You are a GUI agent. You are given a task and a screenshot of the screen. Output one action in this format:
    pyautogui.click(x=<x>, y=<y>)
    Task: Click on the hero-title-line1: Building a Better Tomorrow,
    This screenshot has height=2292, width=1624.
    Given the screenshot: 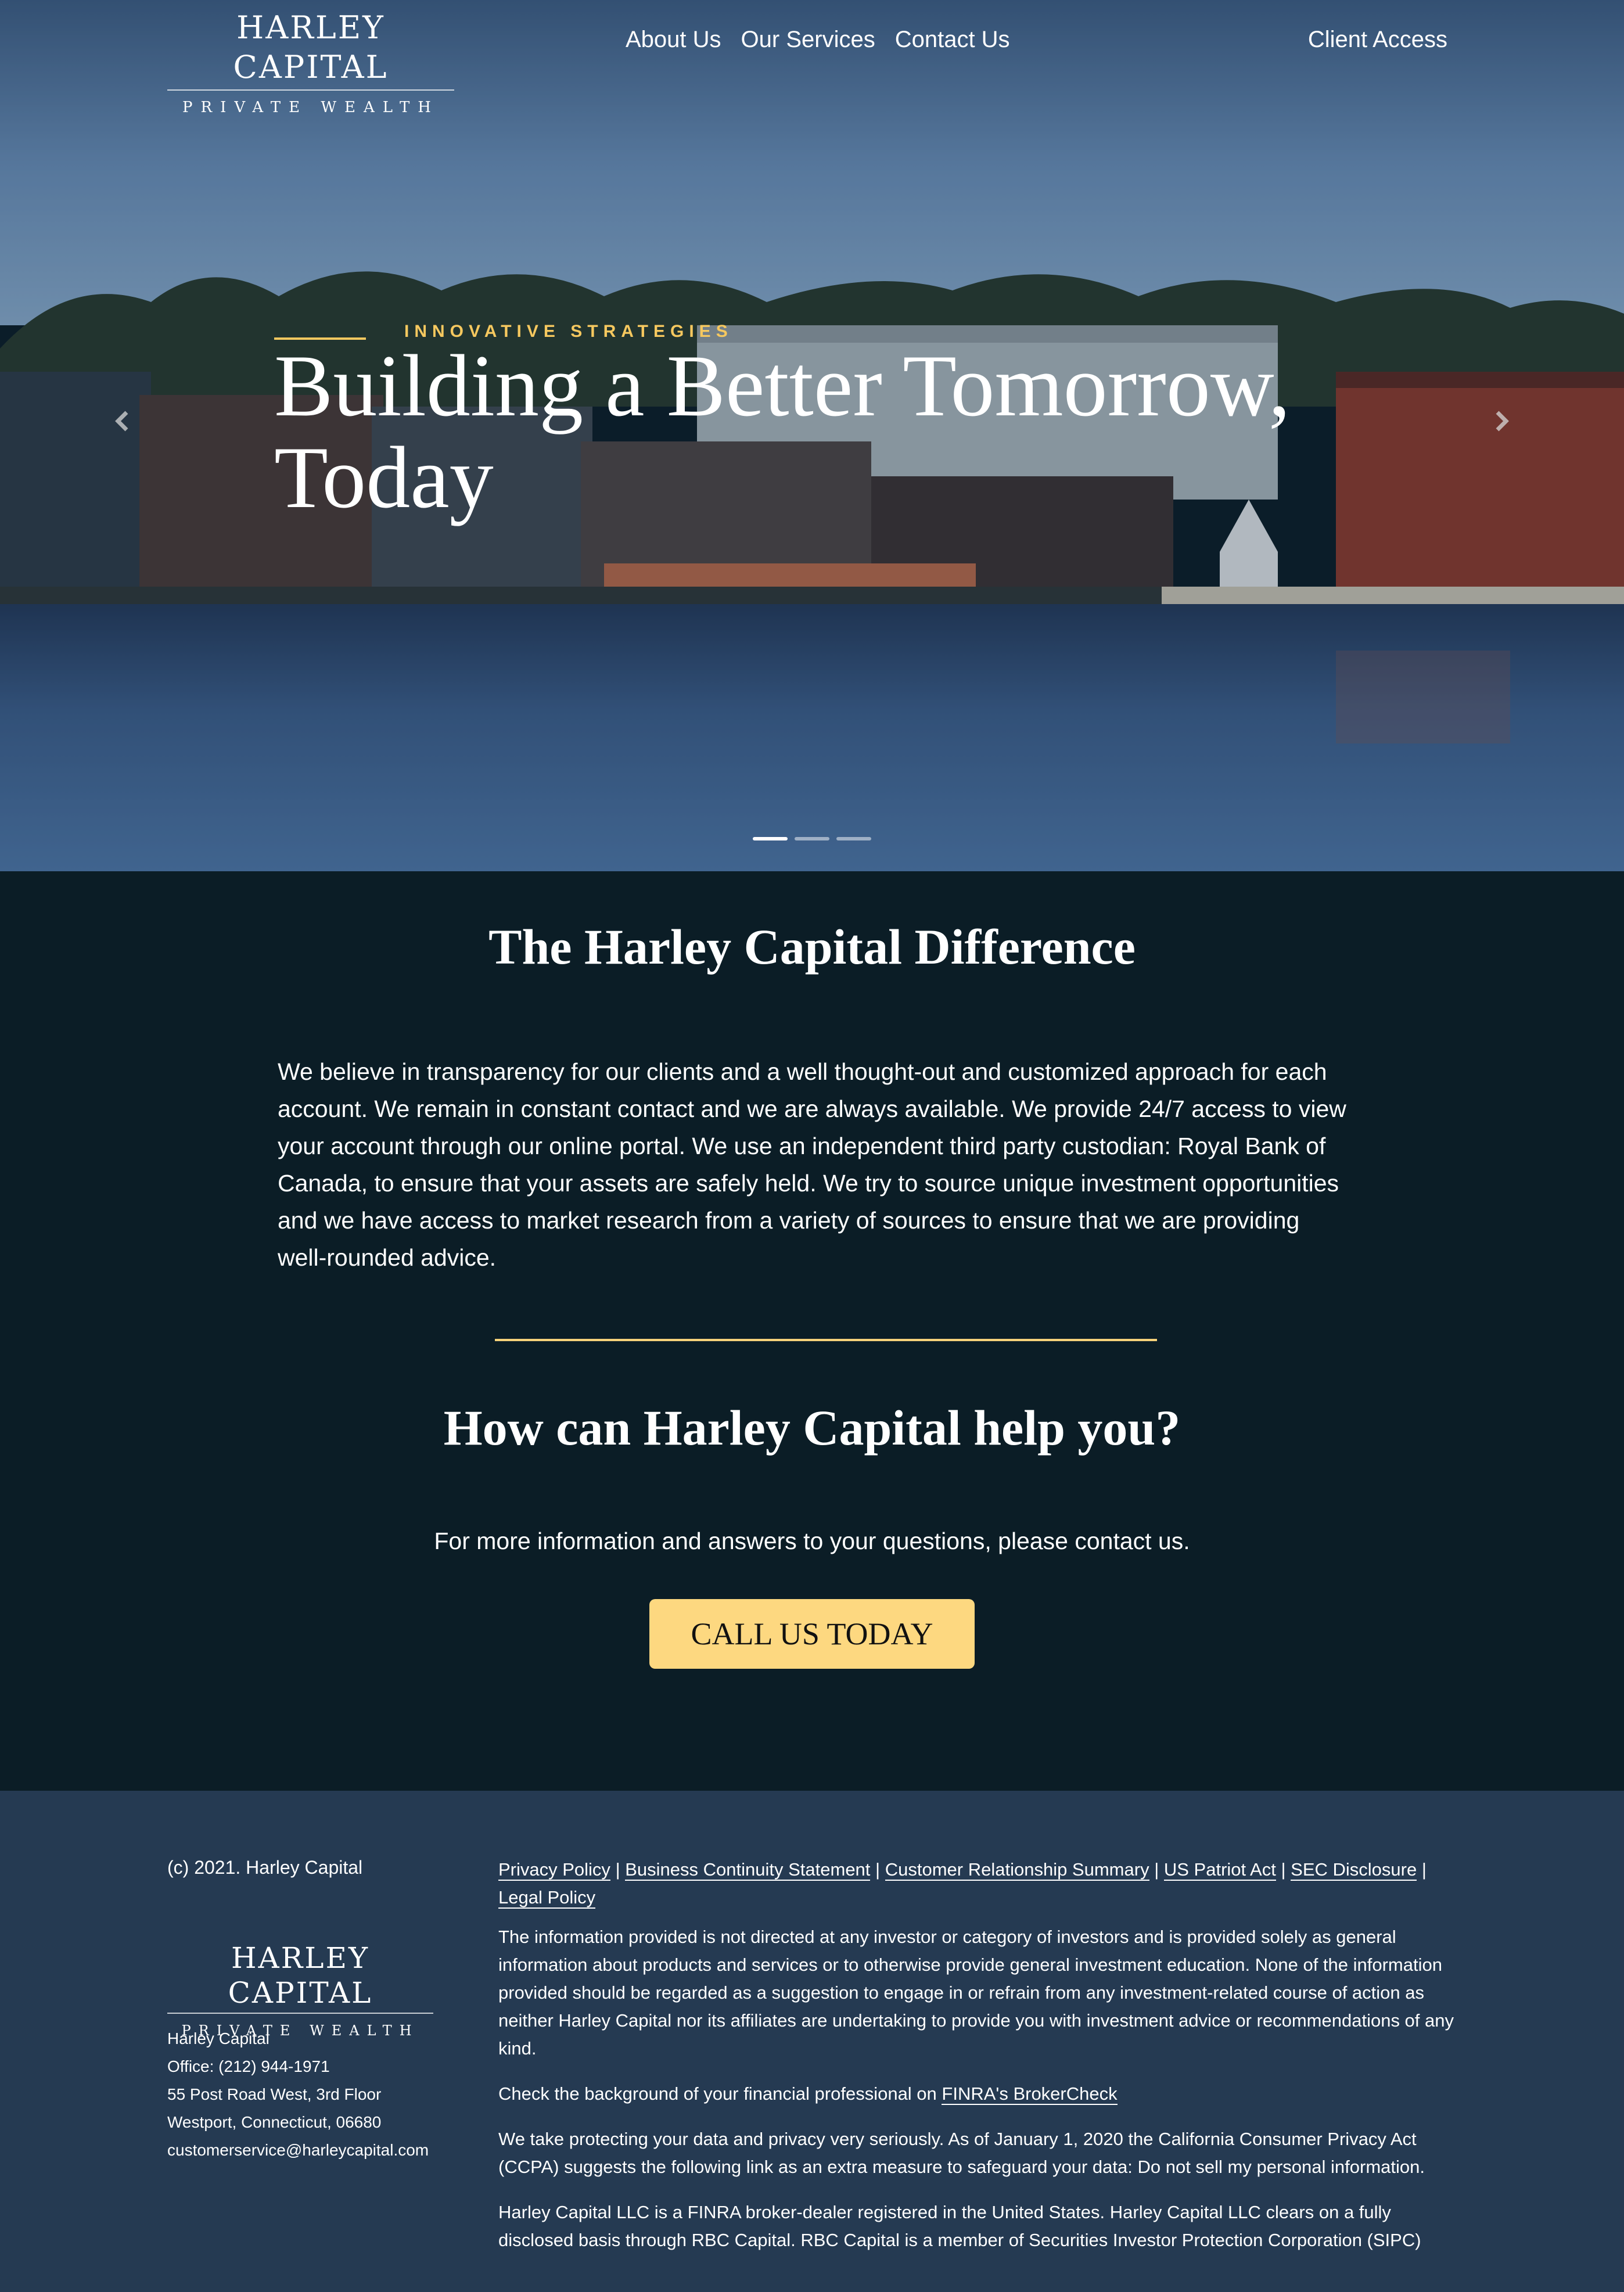 What is the action you would take?
    pyautogui.click(x=782, y=385)
    